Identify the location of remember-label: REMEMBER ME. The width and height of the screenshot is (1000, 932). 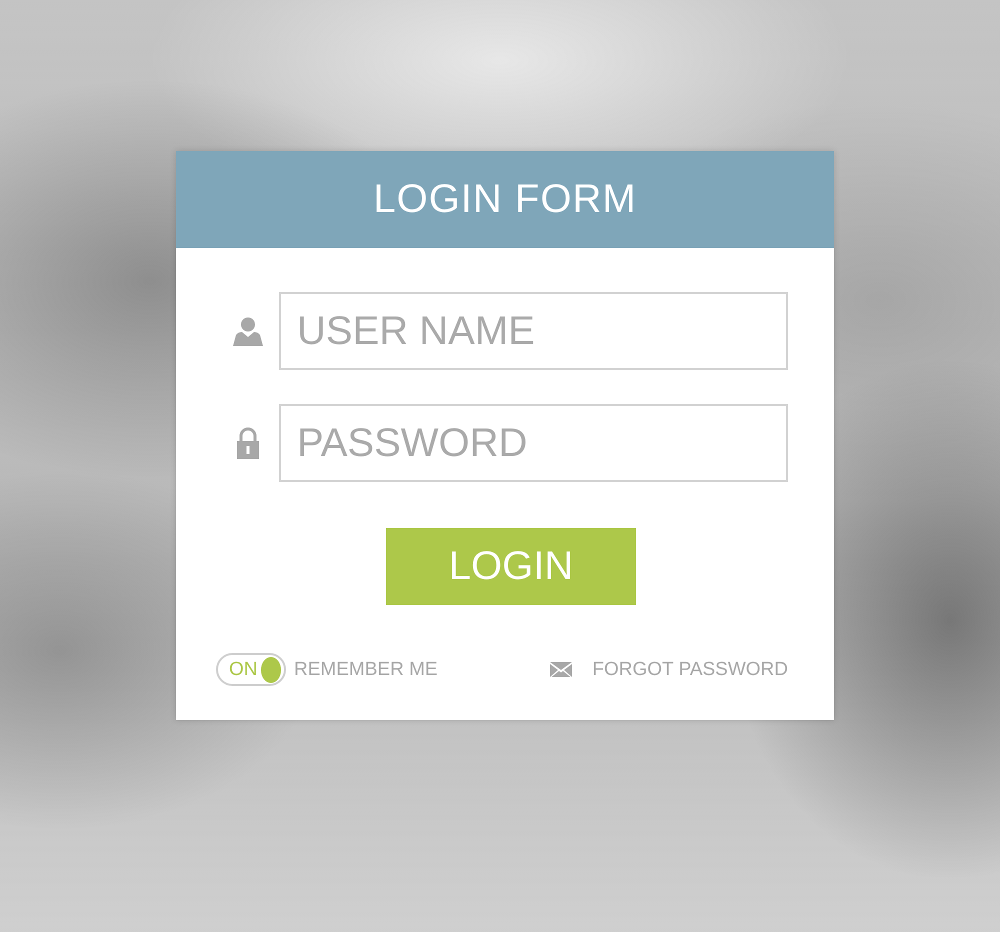
(366, 669).